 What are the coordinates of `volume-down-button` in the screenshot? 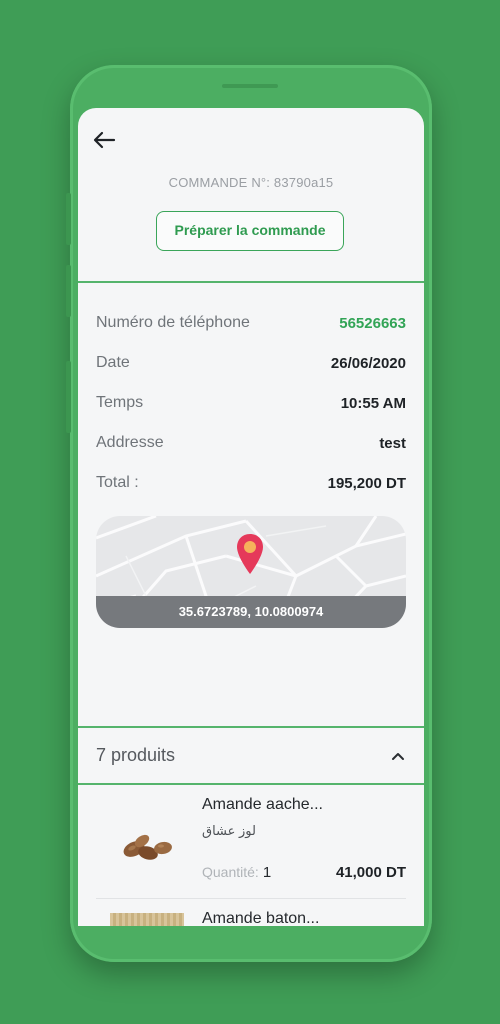 It's located at (68, 291).